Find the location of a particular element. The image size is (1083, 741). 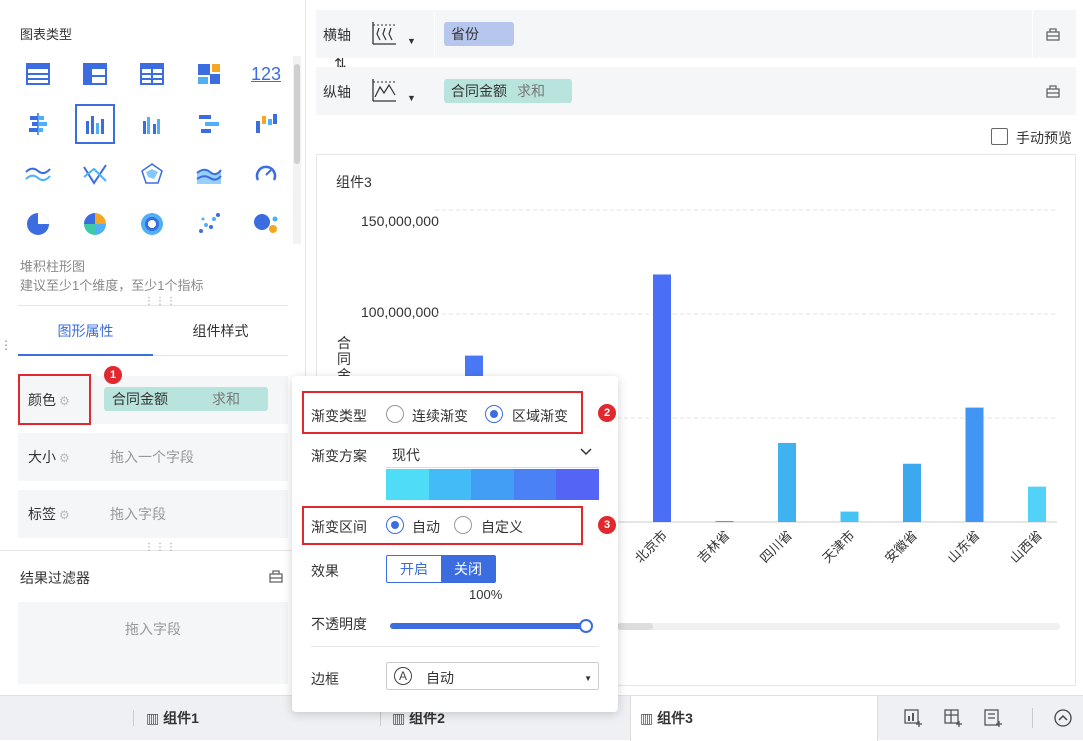

tab-graphic-properties: 图形属性 is located at coordinates (85, 333).